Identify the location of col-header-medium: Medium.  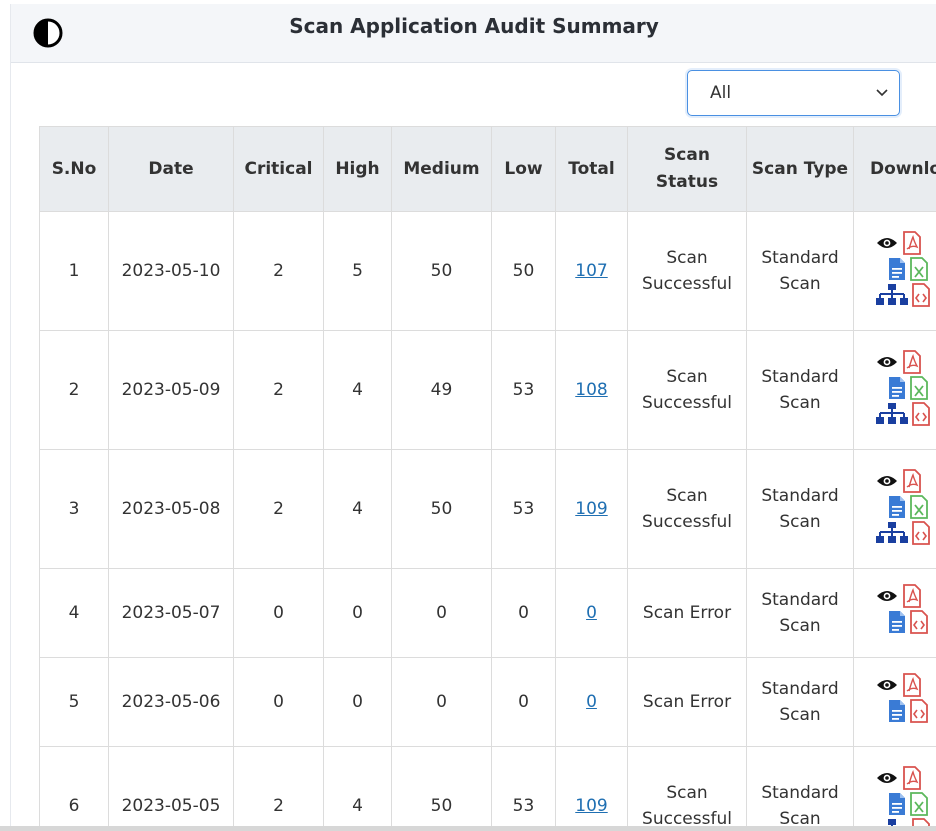
(441, 169).